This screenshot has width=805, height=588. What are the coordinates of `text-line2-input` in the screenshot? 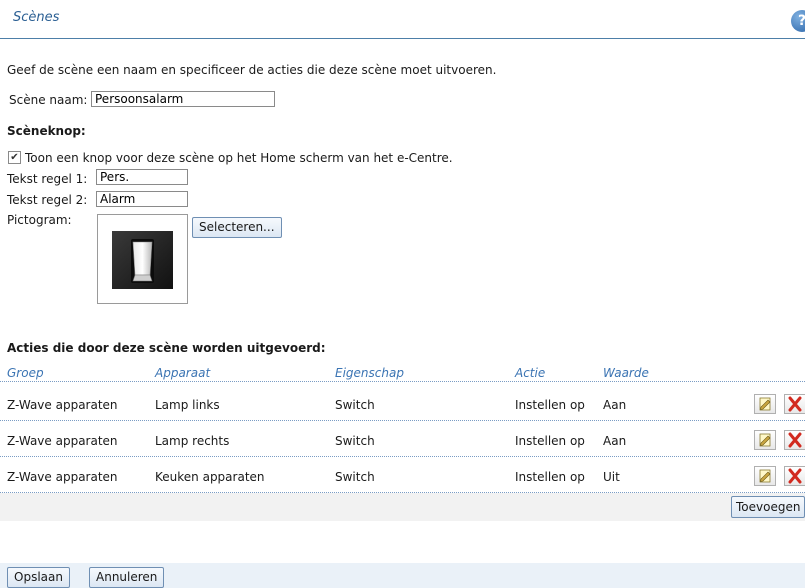 It's located at (142, 199).